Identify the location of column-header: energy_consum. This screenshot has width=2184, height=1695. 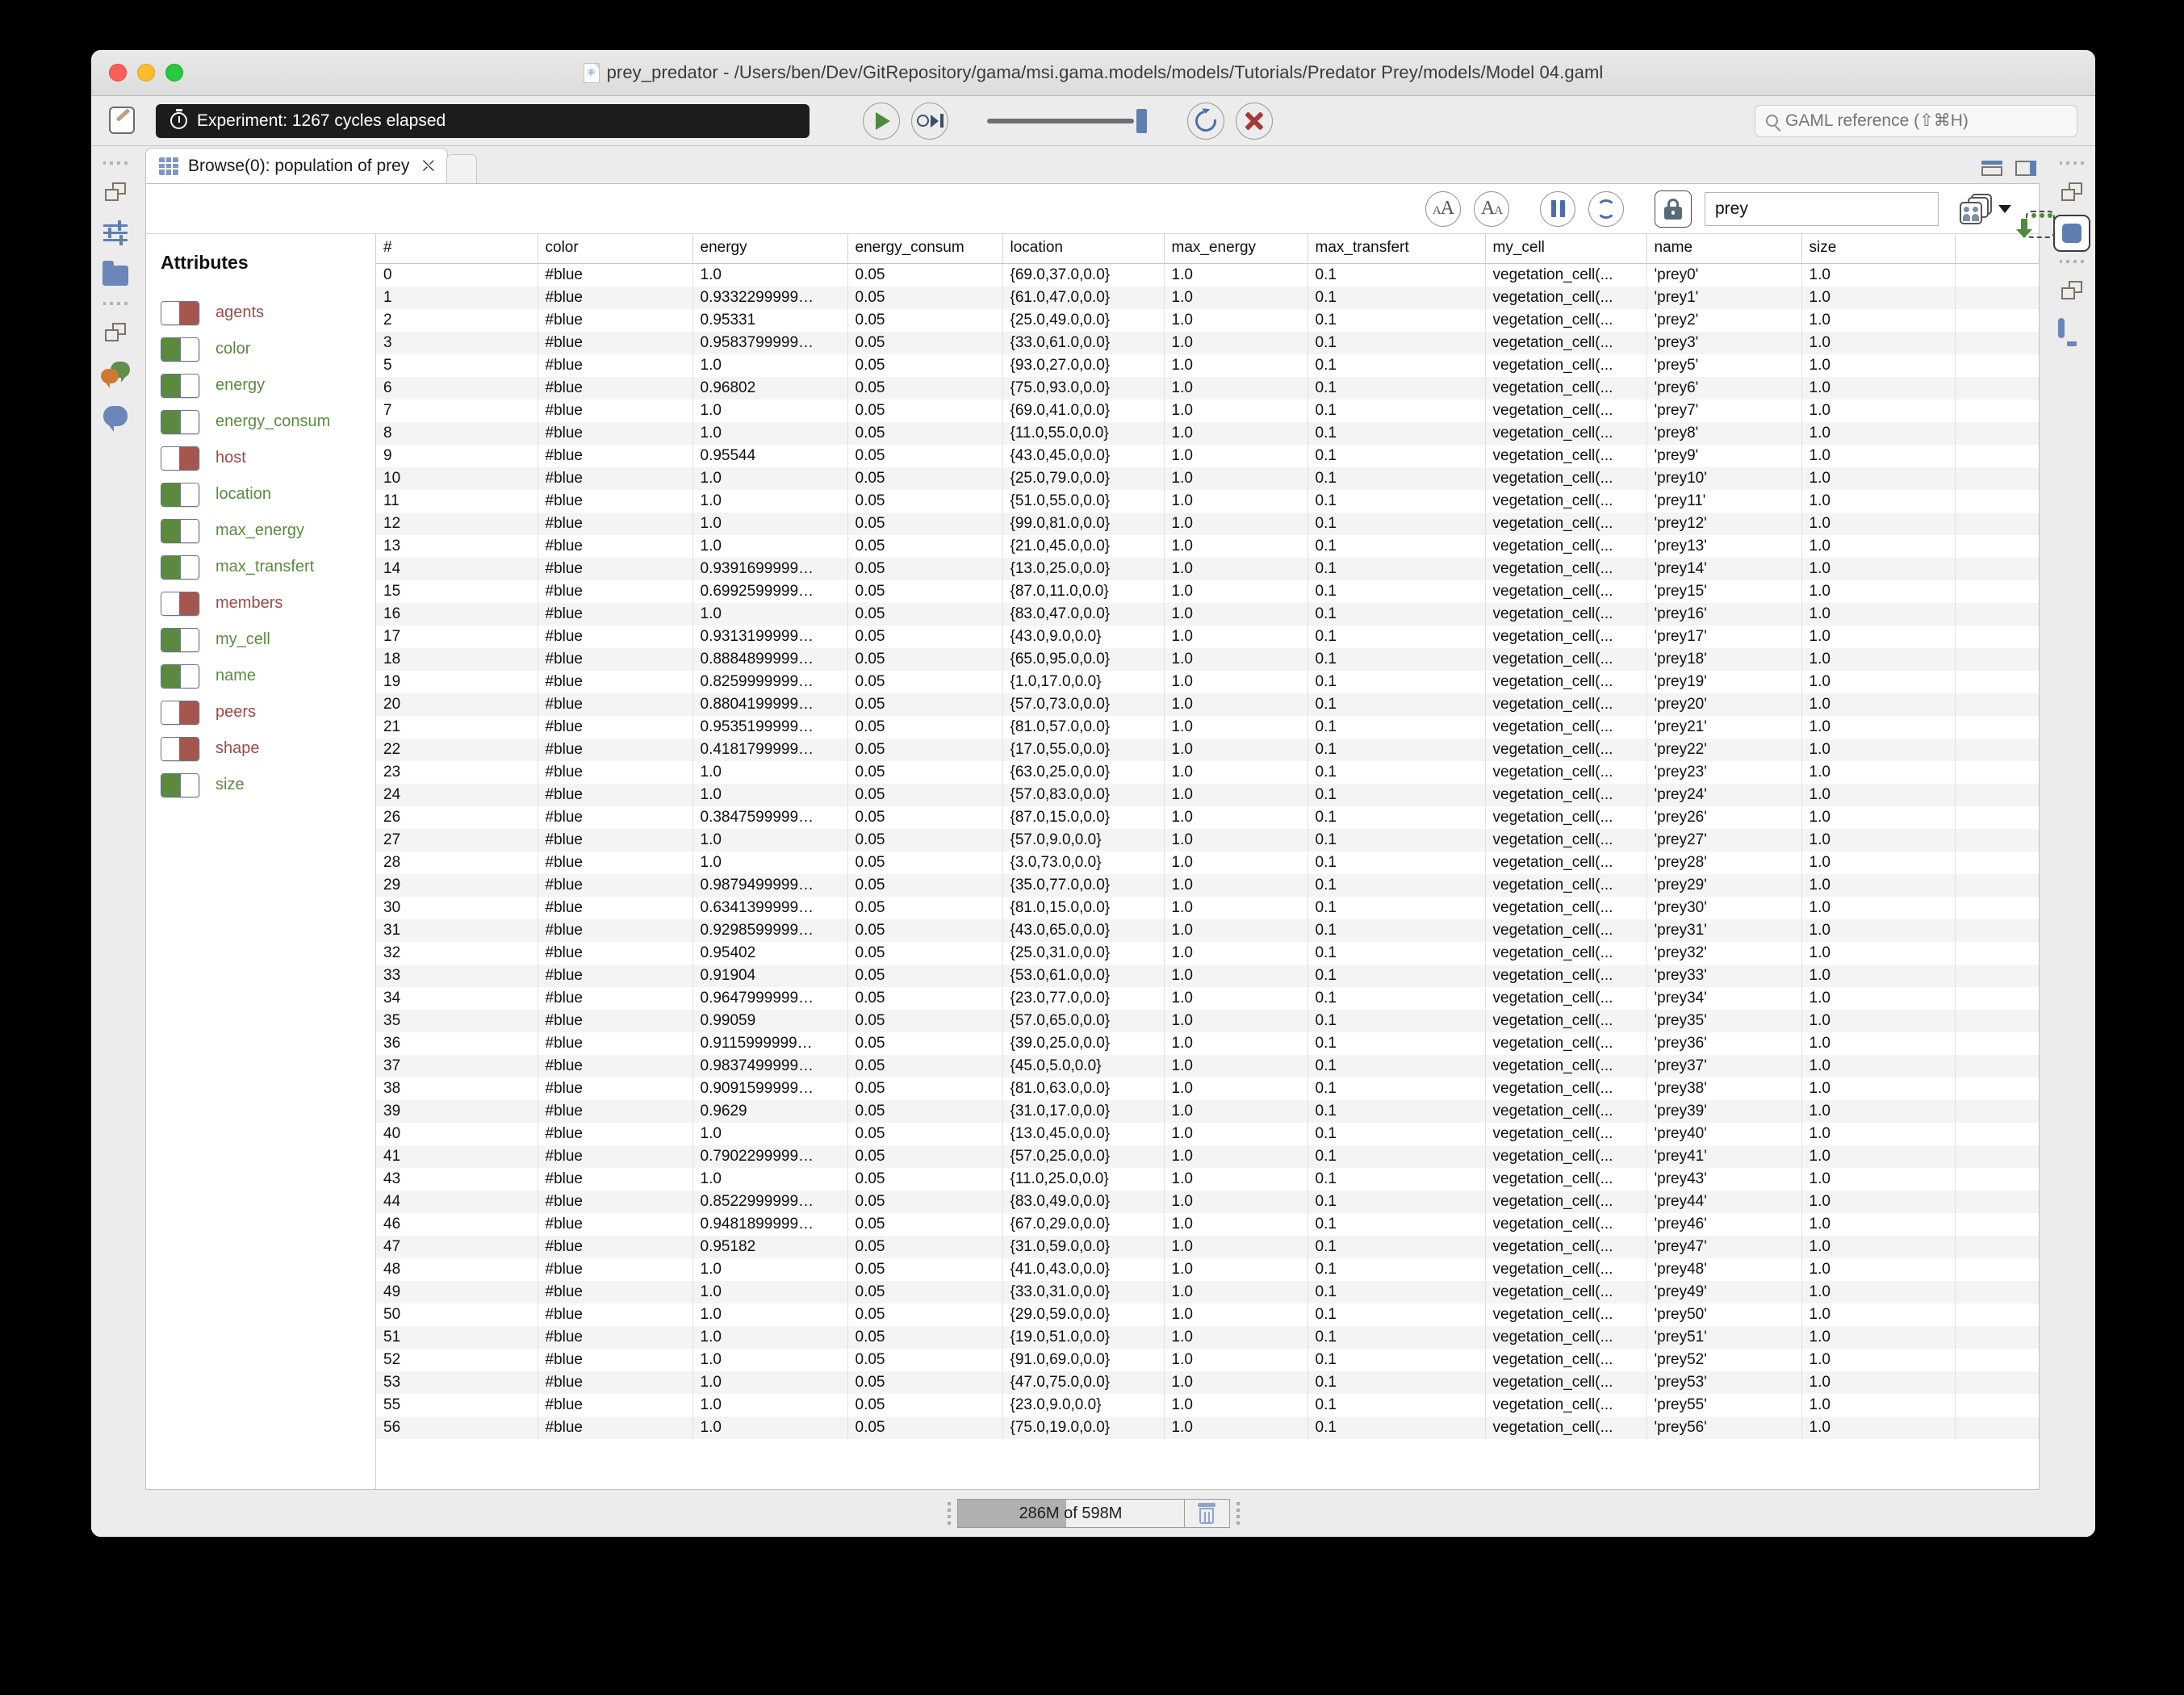
(925, 249).